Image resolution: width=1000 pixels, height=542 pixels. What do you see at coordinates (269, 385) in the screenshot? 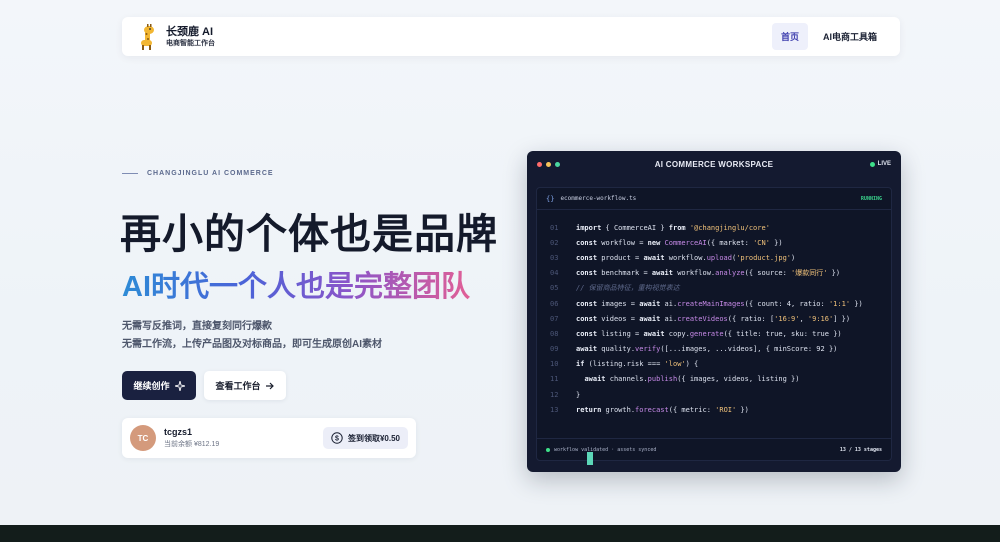
I see `arrow-right-icon` at bounding box center [269, 385].